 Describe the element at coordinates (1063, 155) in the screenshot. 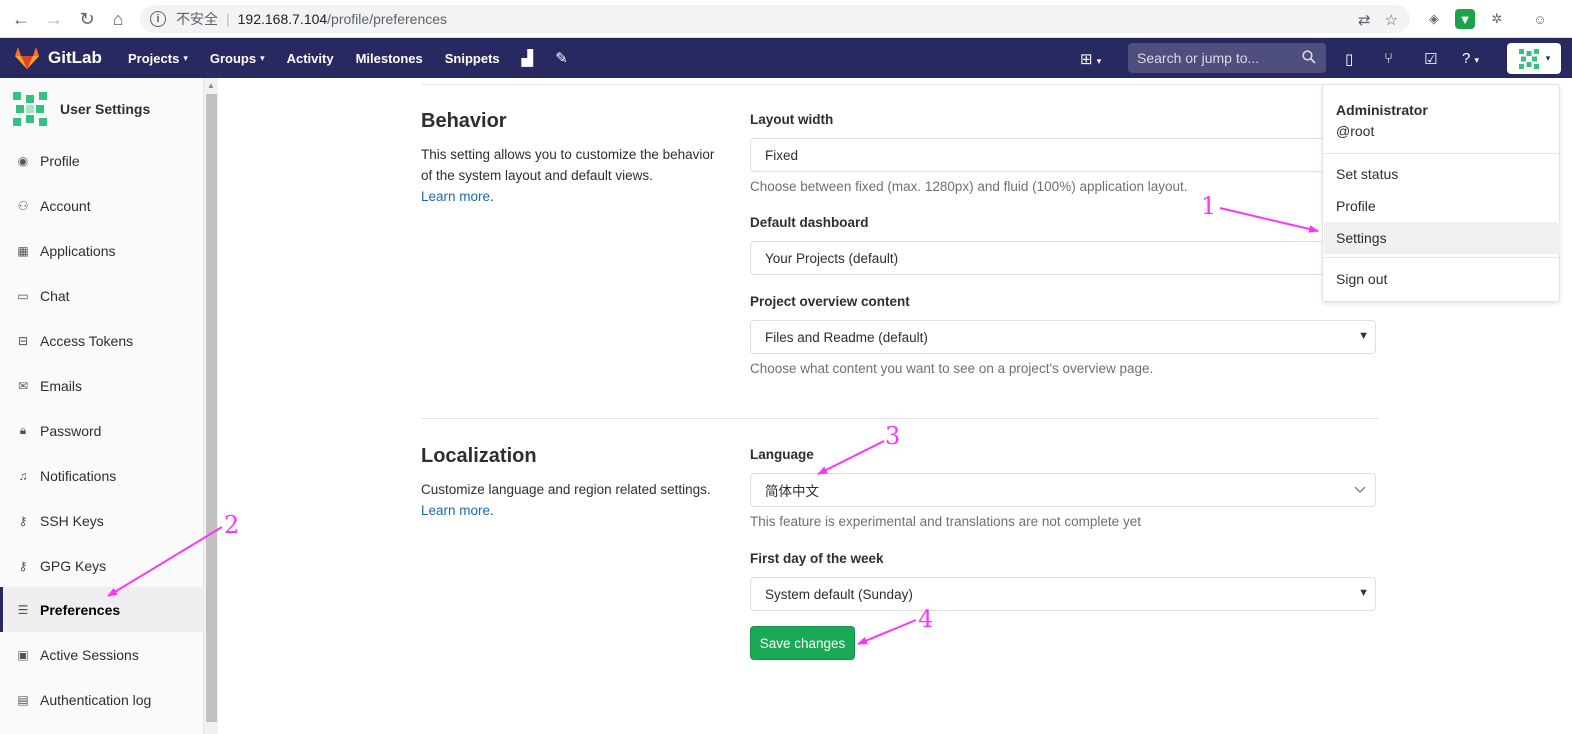

I see `layout-width-select: Fixed` at that location.